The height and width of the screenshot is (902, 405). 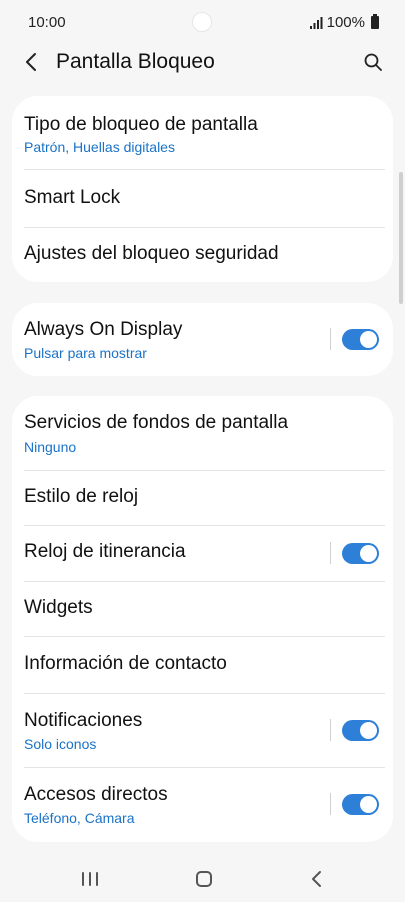 I want to click on recents-icon, so click(x=90, y=879).